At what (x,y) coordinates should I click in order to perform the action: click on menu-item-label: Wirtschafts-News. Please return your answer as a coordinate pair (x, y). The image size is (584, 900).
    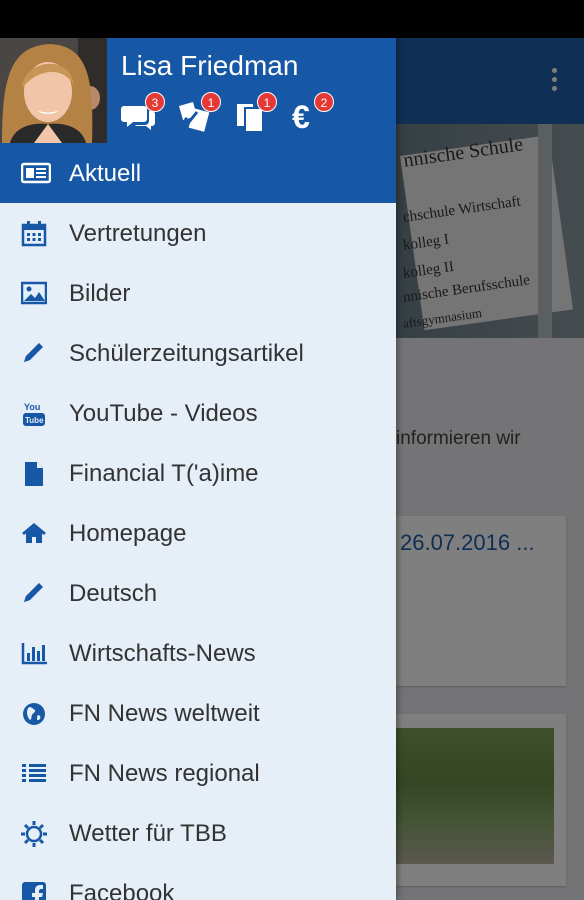
    Looking at the image, I should click on (162, 653).